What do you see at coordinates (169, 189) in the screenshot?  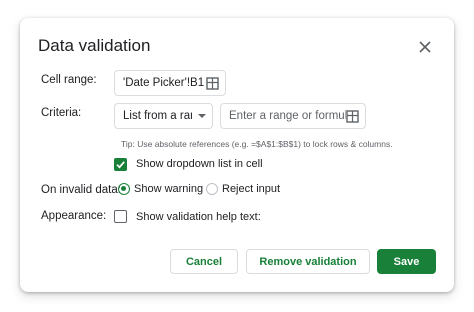 I see `show-warning-label: Show warning` at bounding box center [169, 189].